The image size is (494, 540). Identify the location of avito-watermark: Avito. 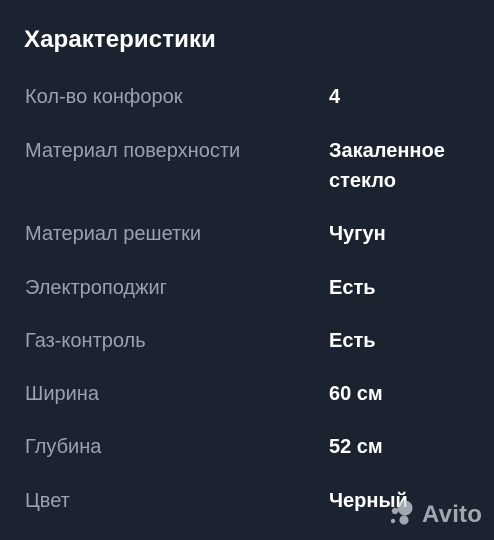
(435, 515).